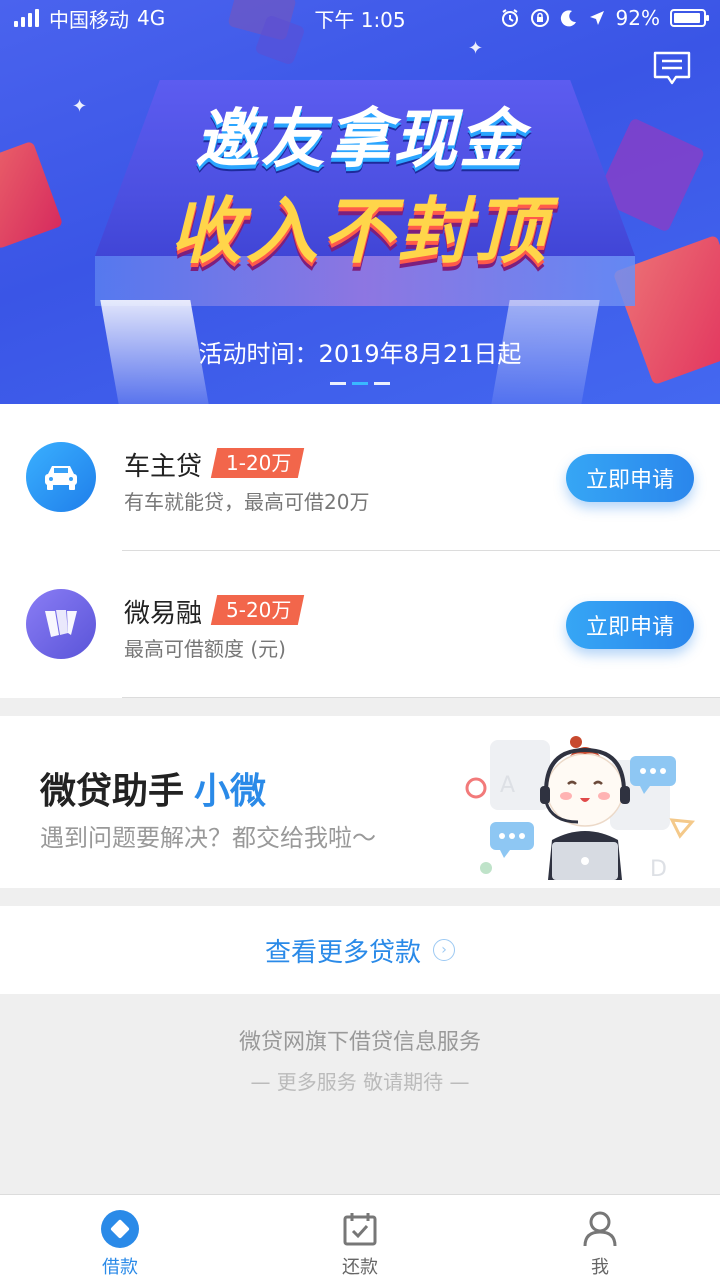 This screenshot has width=720, height=1280. What do you see at coordinates (568, 18) in the screenshot?
I see `moon-icon` at bounding box center [568, 18].